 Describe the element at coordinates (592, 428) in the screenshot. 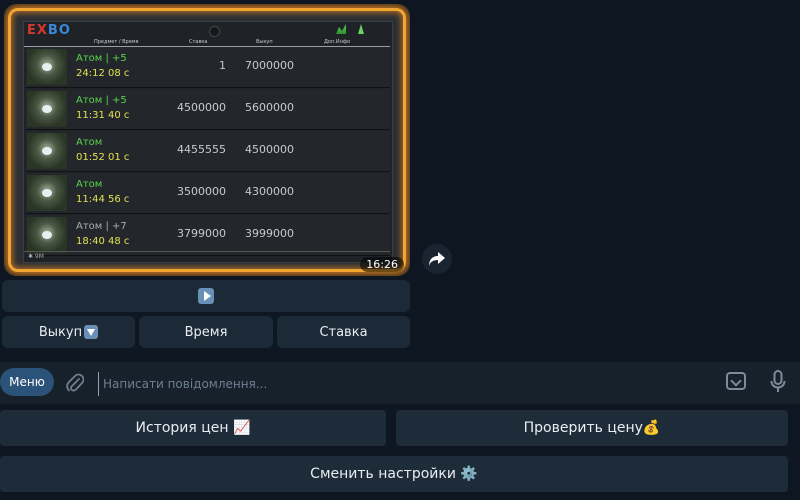

I see `check-price-button: Проверить цену💰` at that location.